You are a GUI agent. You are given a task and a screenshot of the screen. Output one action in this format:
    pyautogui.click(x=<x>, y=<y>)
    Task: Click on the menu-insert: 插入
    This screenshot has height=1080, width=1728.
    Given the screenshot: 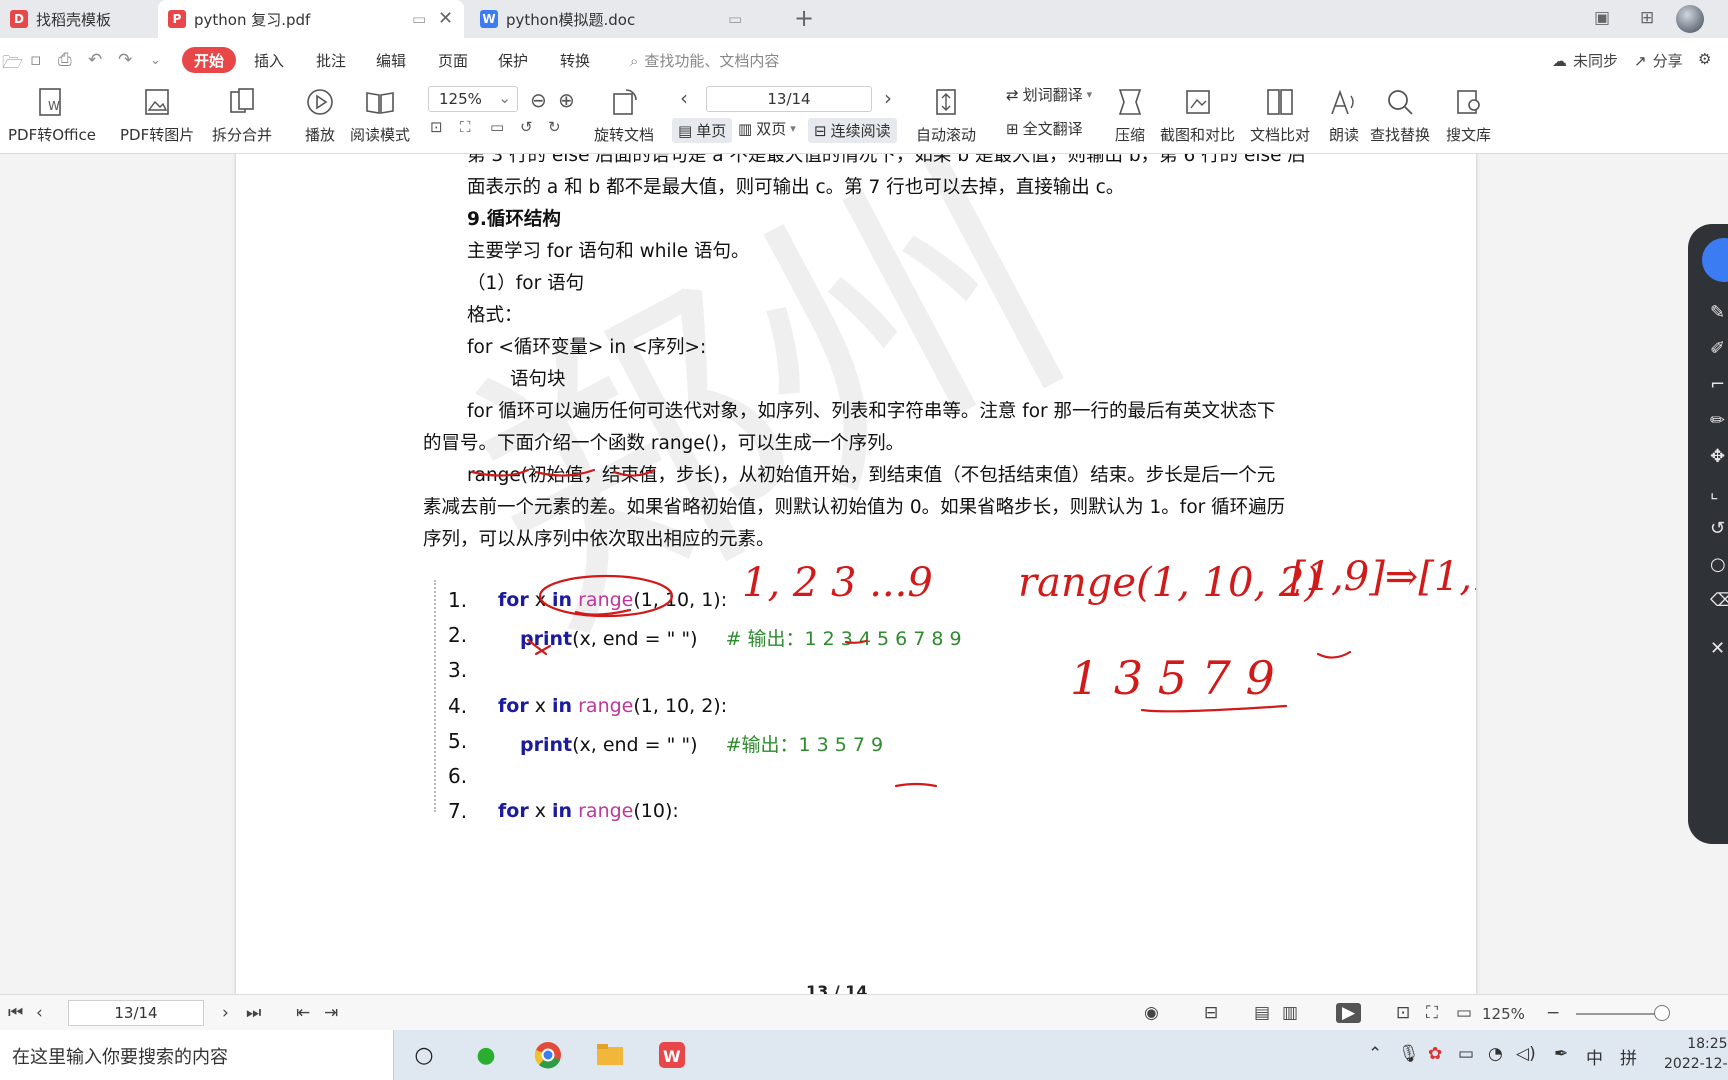 What is the action you would take?
    pyautogui.click(x=269, y=60)
    